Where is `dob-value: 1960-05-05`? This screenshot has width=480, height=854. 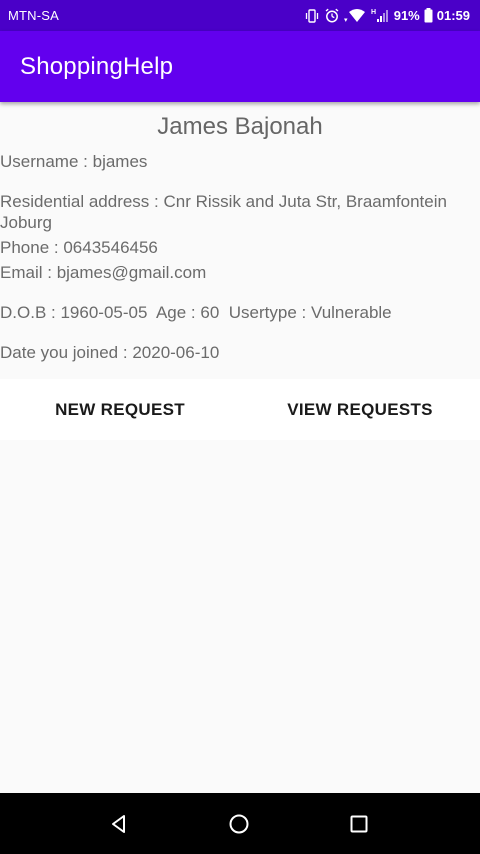 dob-value: 1960-05-05 is located at coordinates (104, 312).